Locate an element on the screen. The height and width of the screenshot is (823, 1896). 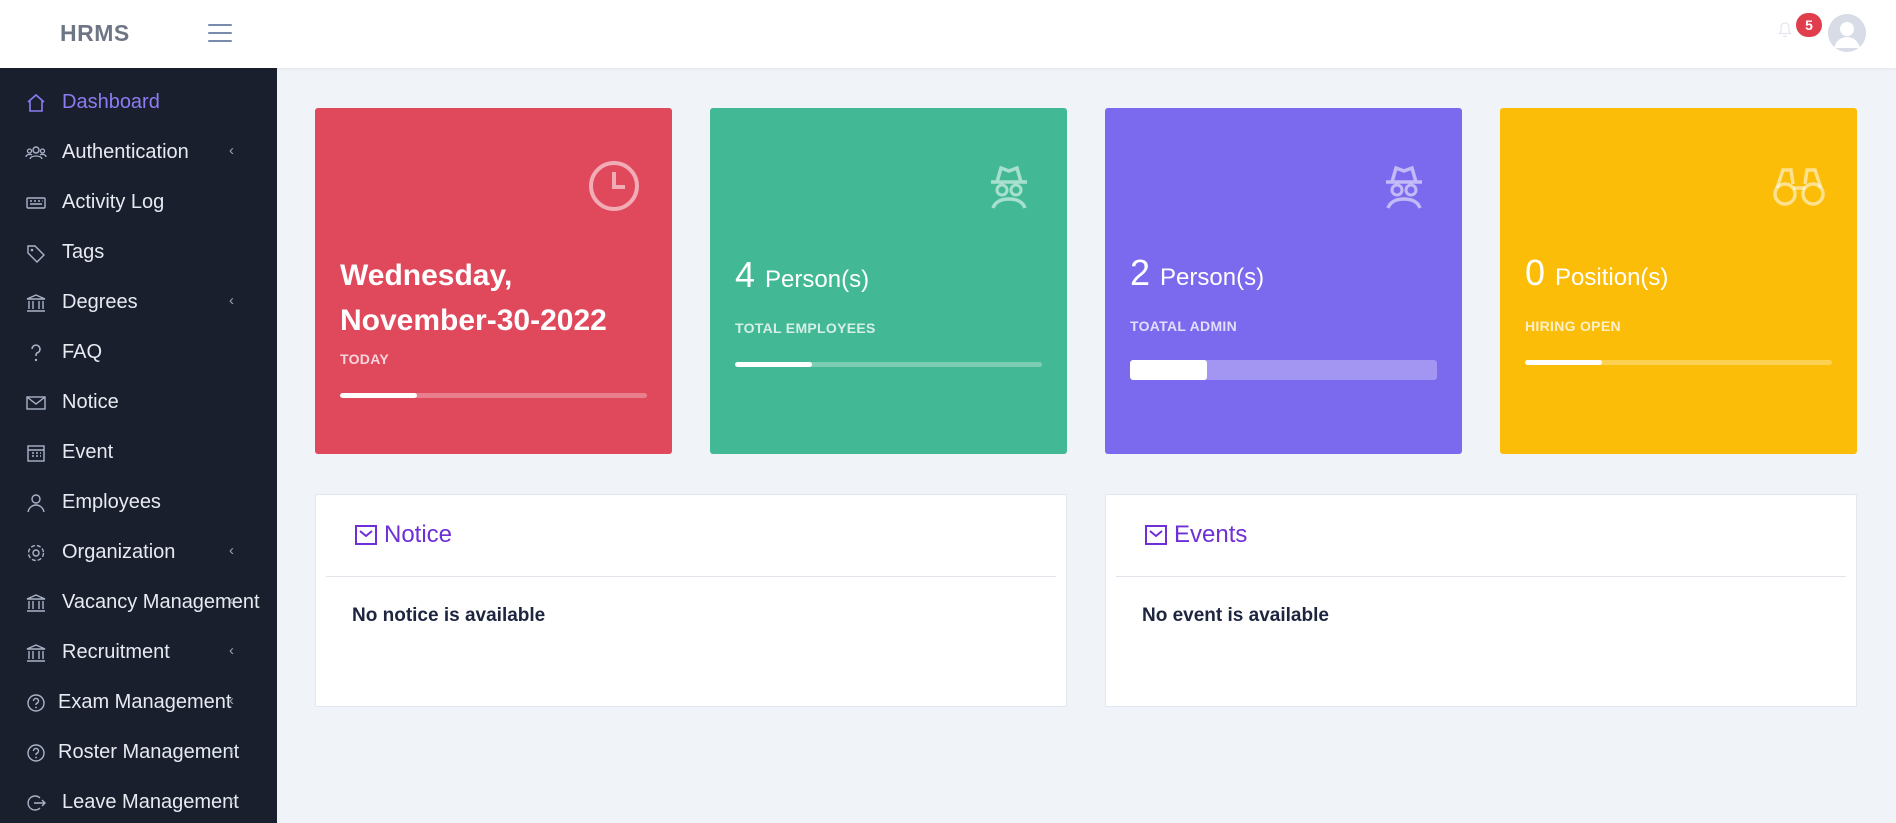
events-panel: Events No event is available is located at coordinates (1481, 600).